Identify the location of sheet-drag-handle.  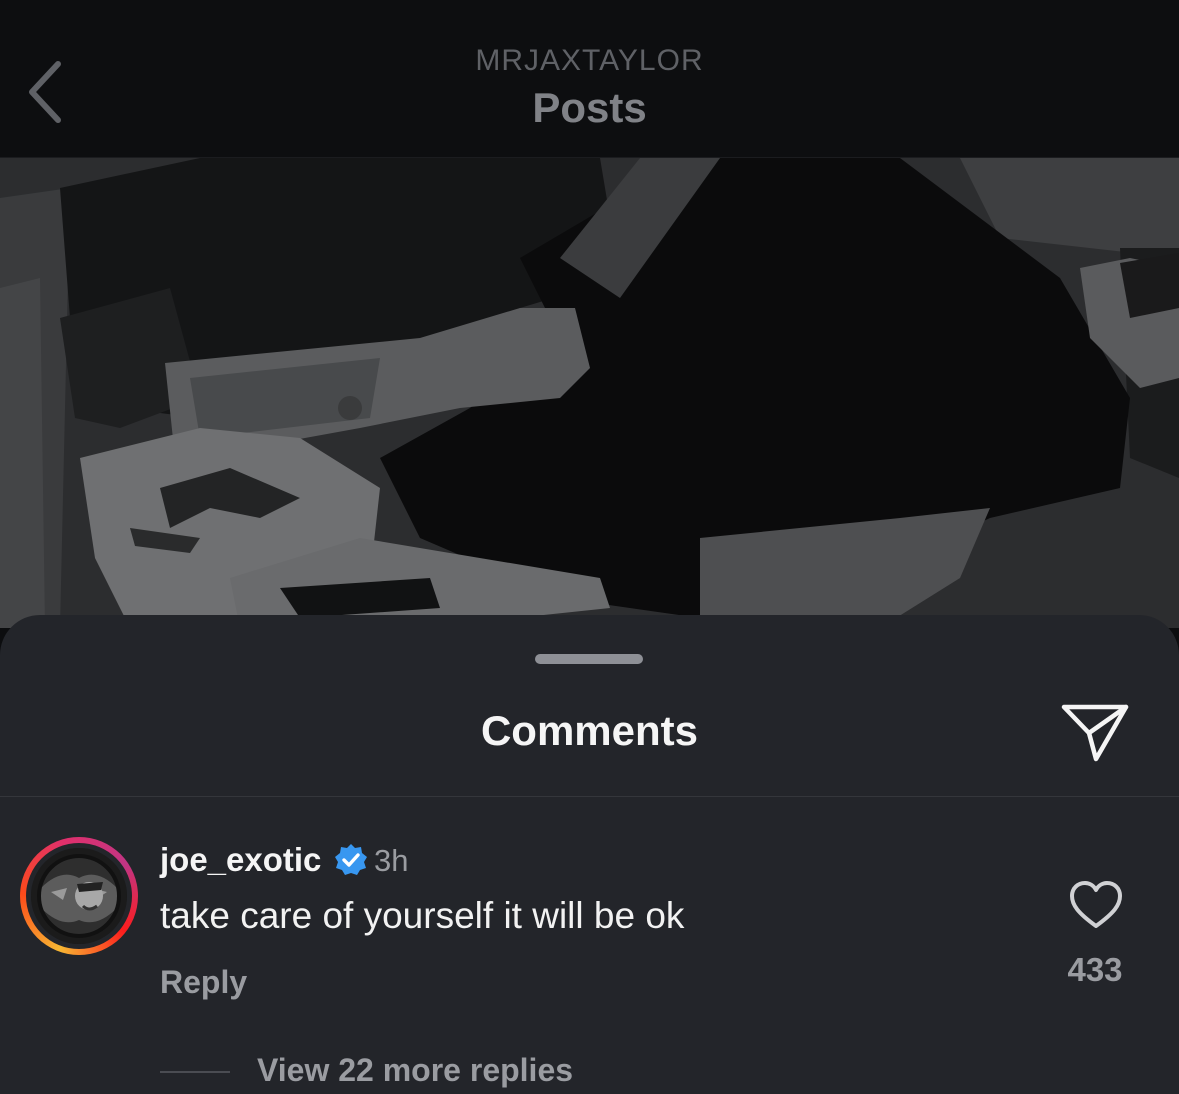
(589, 659).